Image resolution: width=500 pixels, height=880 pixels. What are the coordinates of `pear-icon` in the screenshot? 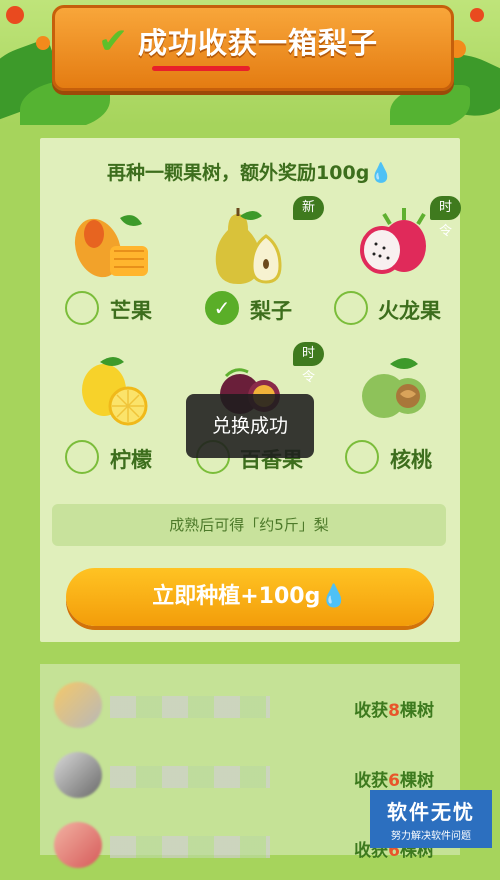 It's located at (248, 246).